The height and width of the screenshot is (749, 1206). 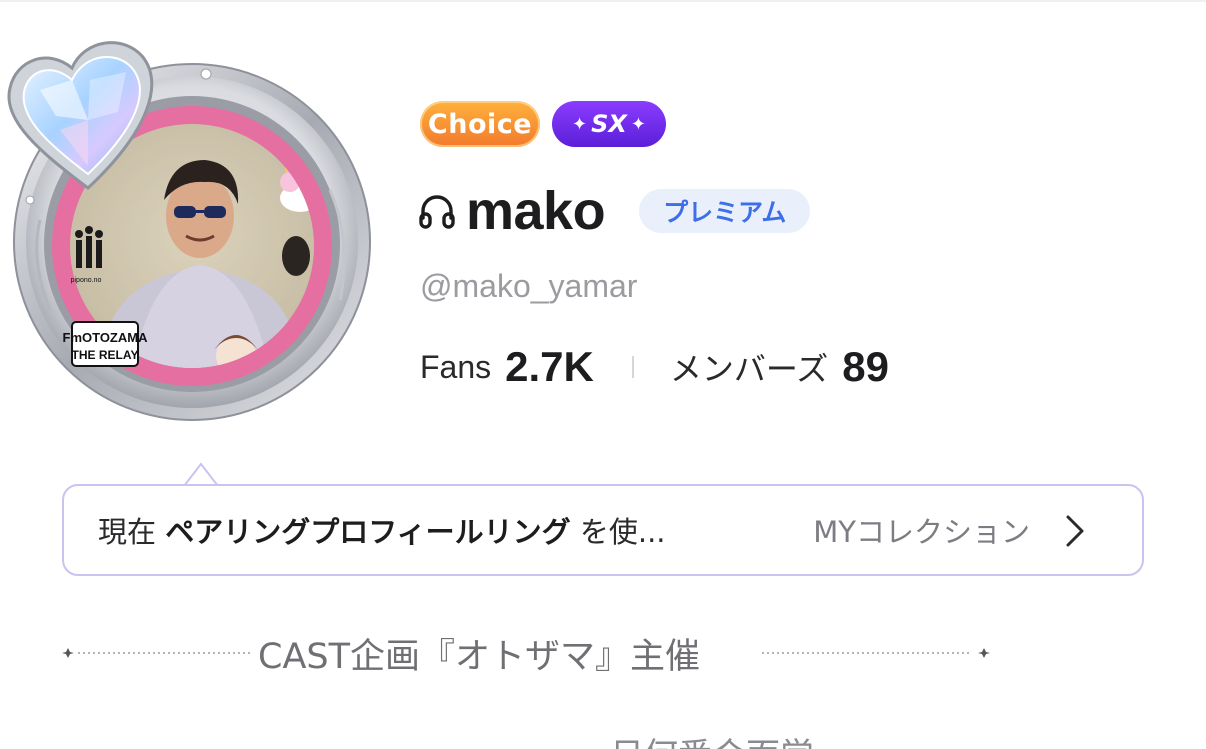 I want to click on choice-badge: Choice, so click(x=480, y=124).